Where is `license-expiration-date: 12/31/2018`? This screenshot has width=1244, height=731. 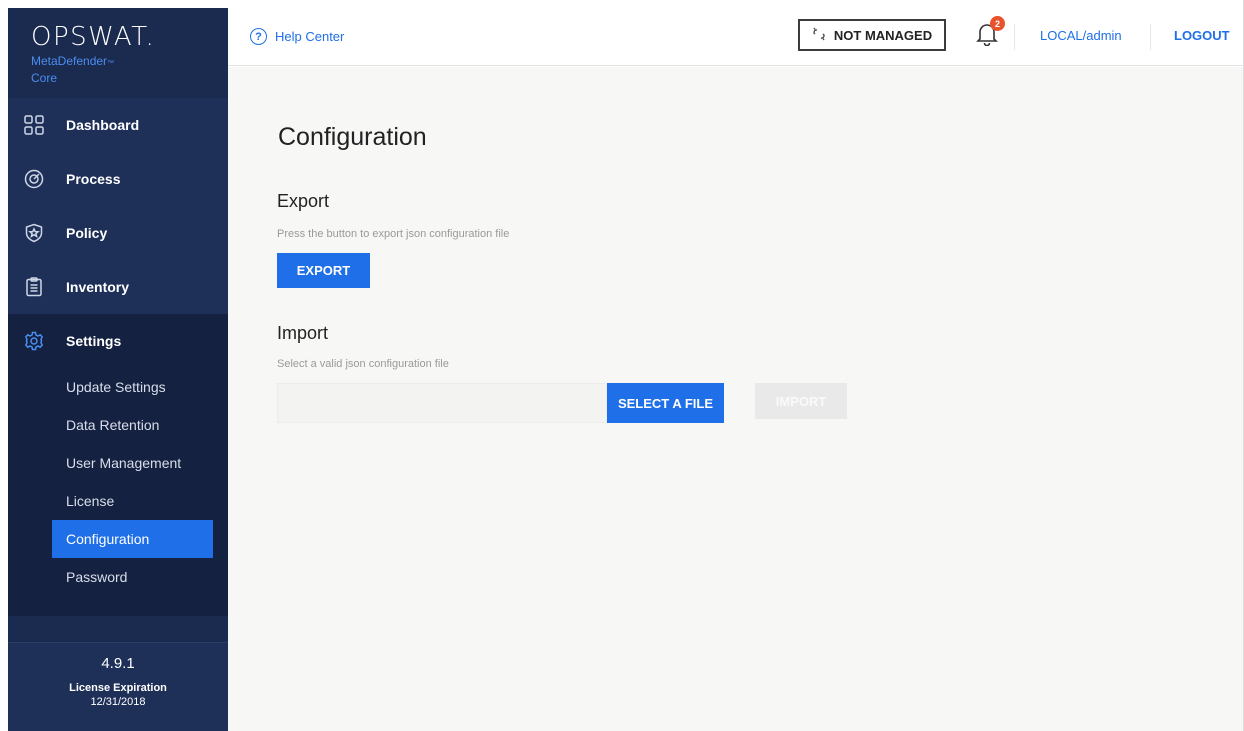 license-expiration-date: 12/31/2018 is located at coordinates (118, 702).